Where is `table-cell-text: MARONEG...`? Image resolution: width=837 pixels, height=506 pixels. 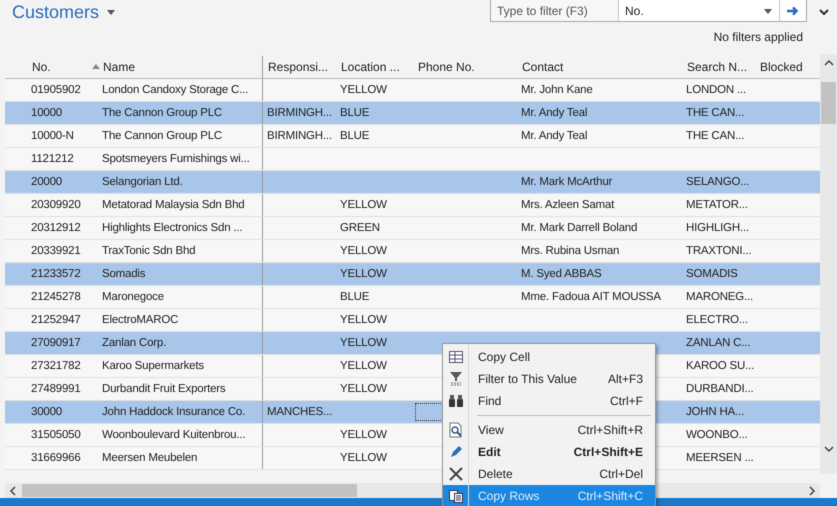
table-cell-text: MARONEG... is located at coordinates (719, 297).